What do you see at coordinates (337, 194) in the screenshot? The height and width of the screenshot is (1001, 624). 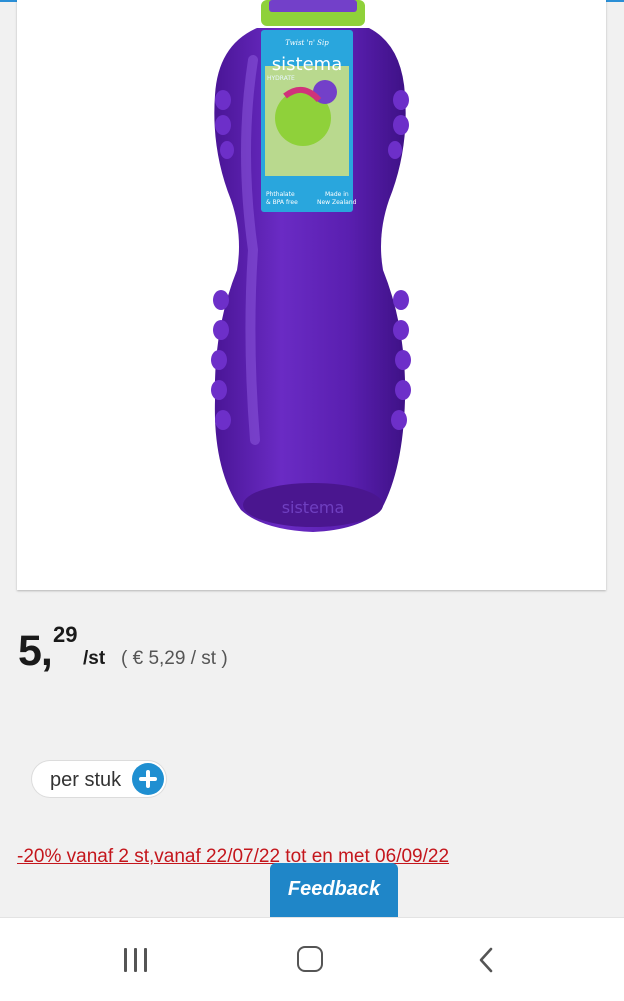 I see `tag-note-made-in: Made in` at bounding box center [337, 194].